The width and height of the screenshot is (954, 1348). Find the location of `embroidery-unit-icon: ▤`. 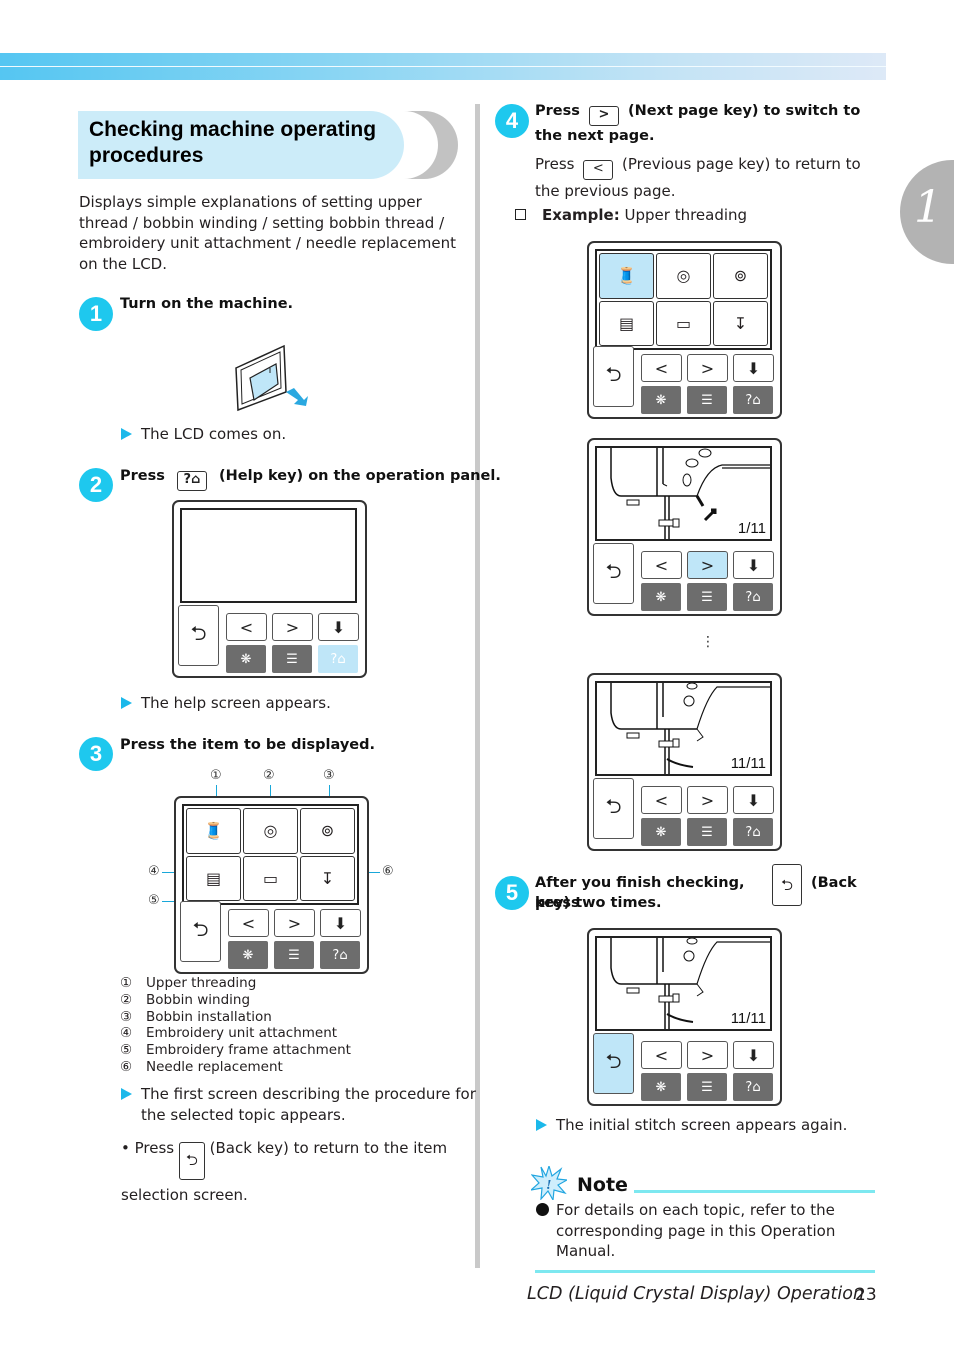

embroidery-unit-icon: ▤ is located at coordinates (626, 323).